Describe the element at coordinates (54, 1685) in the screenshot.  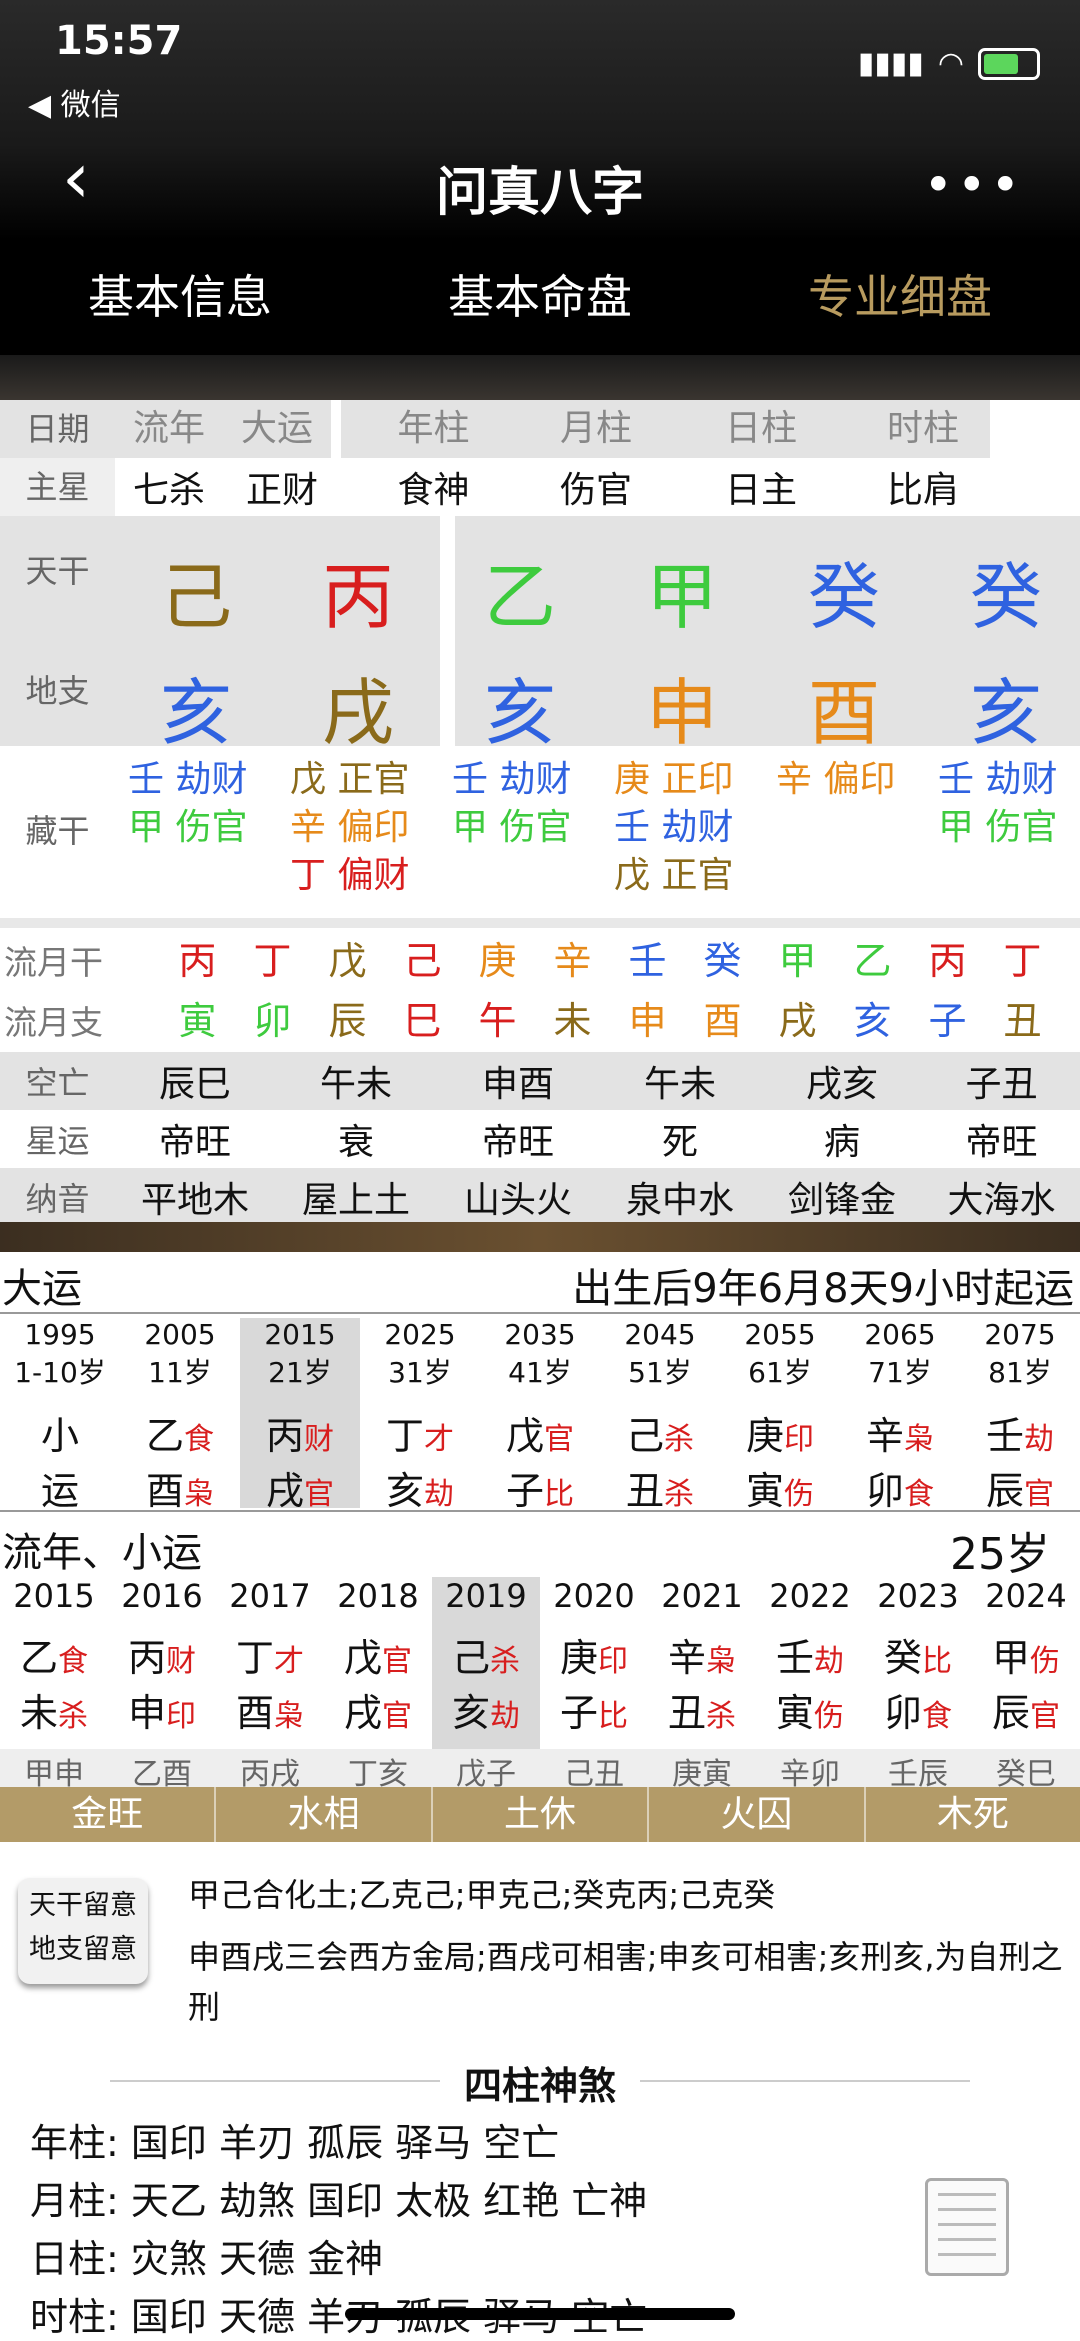
I see `liunian-column: 2015 乙食 未杀 甲申` at that location.